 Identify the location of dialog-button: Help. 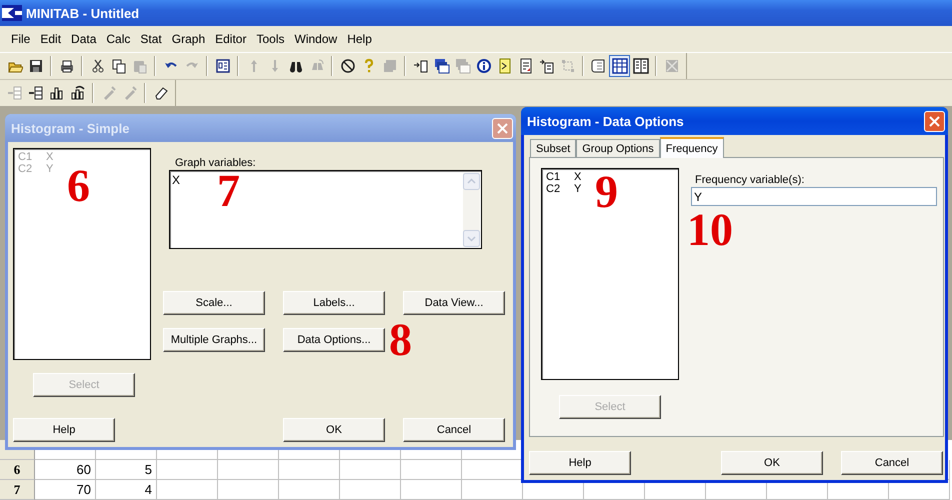
(580, 463).